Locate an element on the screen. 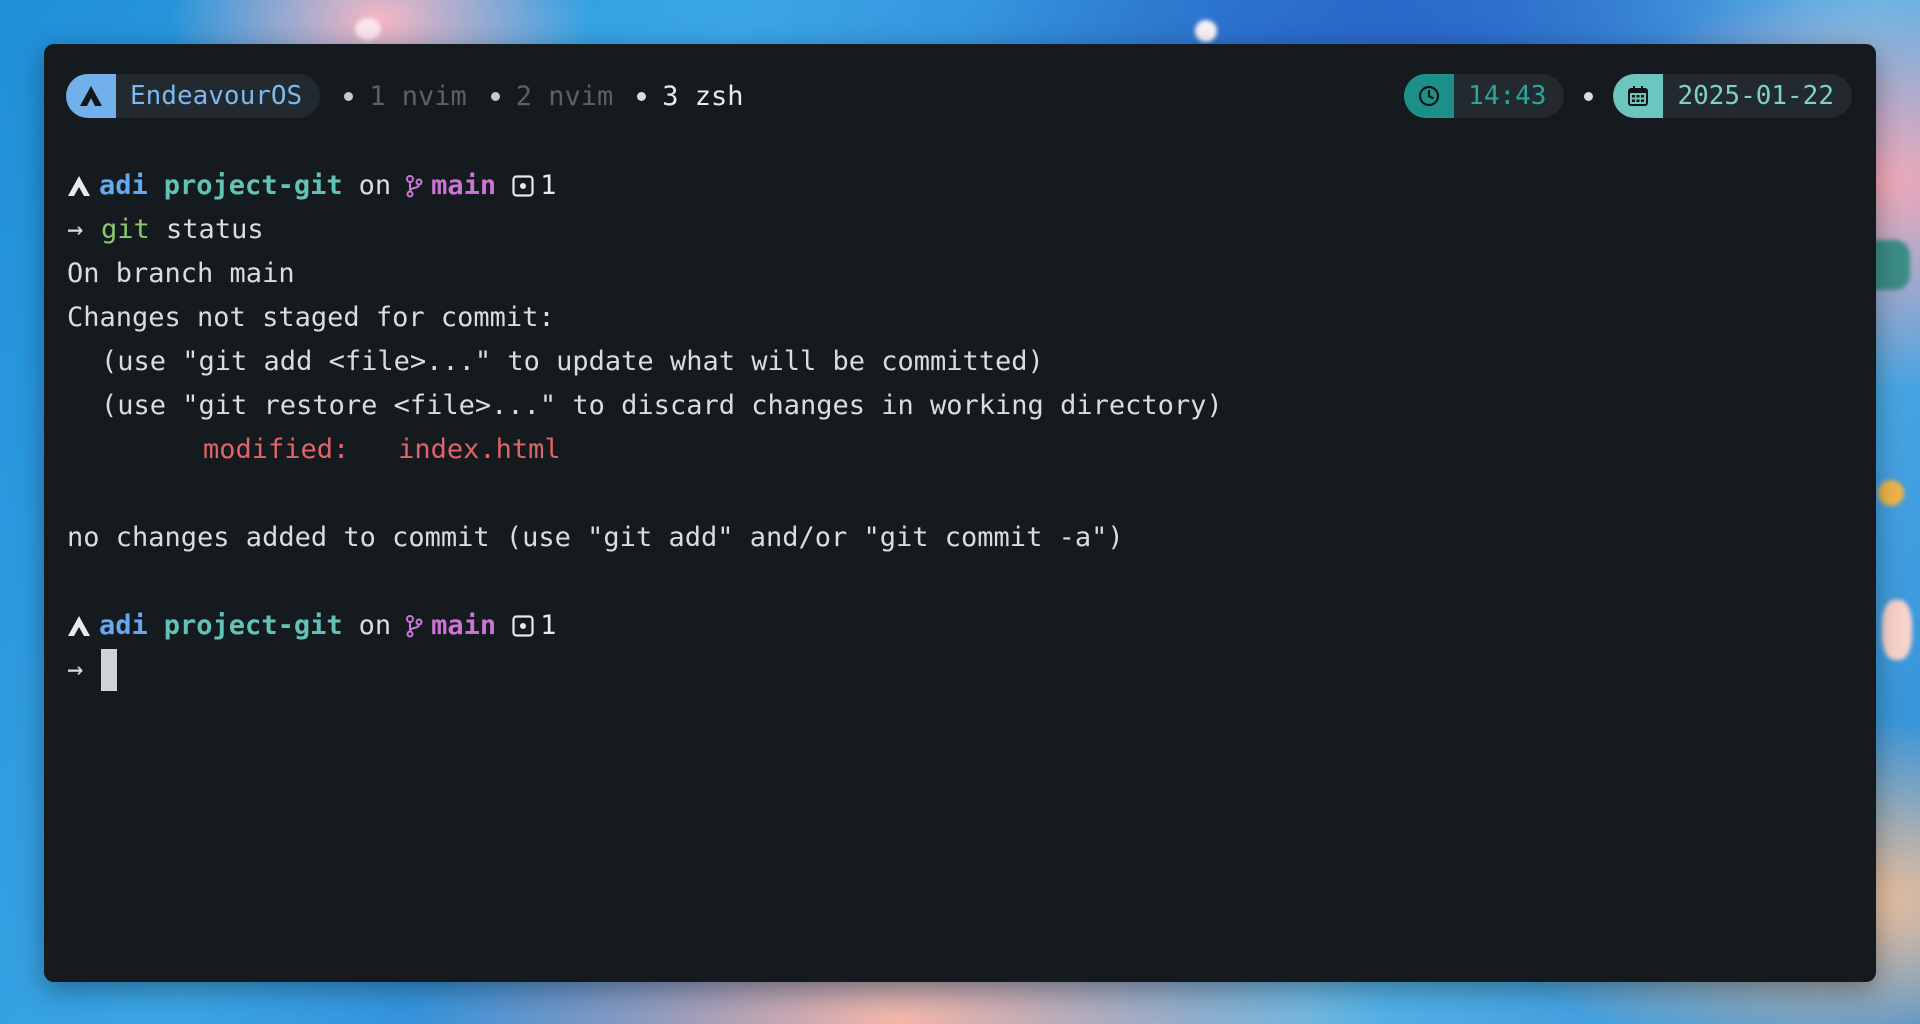 Image resolution: width=1920 pixels, height=1024 pixels. status-bar-right: 14:43 2025-01-22 is located at coordinates (1628, 96).